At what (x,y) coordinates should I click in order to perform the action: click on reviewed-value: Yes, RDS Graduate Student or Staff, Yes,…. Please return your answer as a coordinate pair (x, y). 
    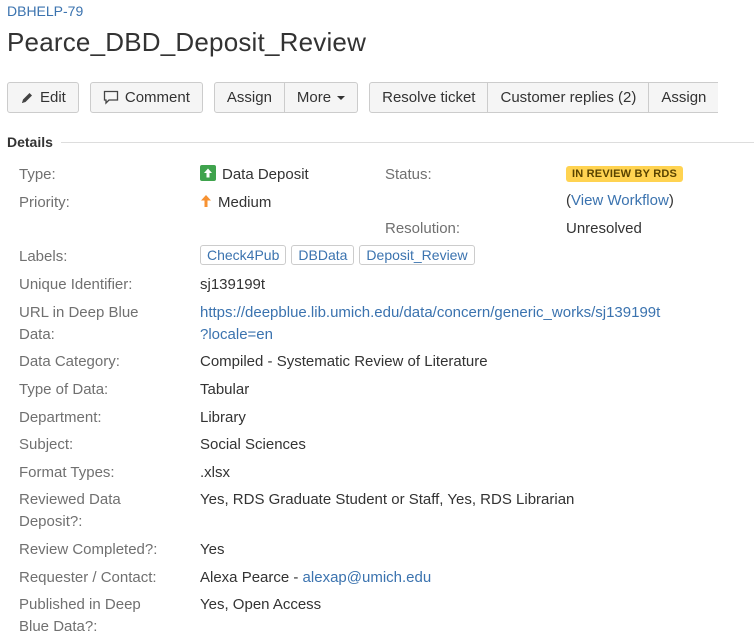
    Looking at the image, I should click on (387, 499).